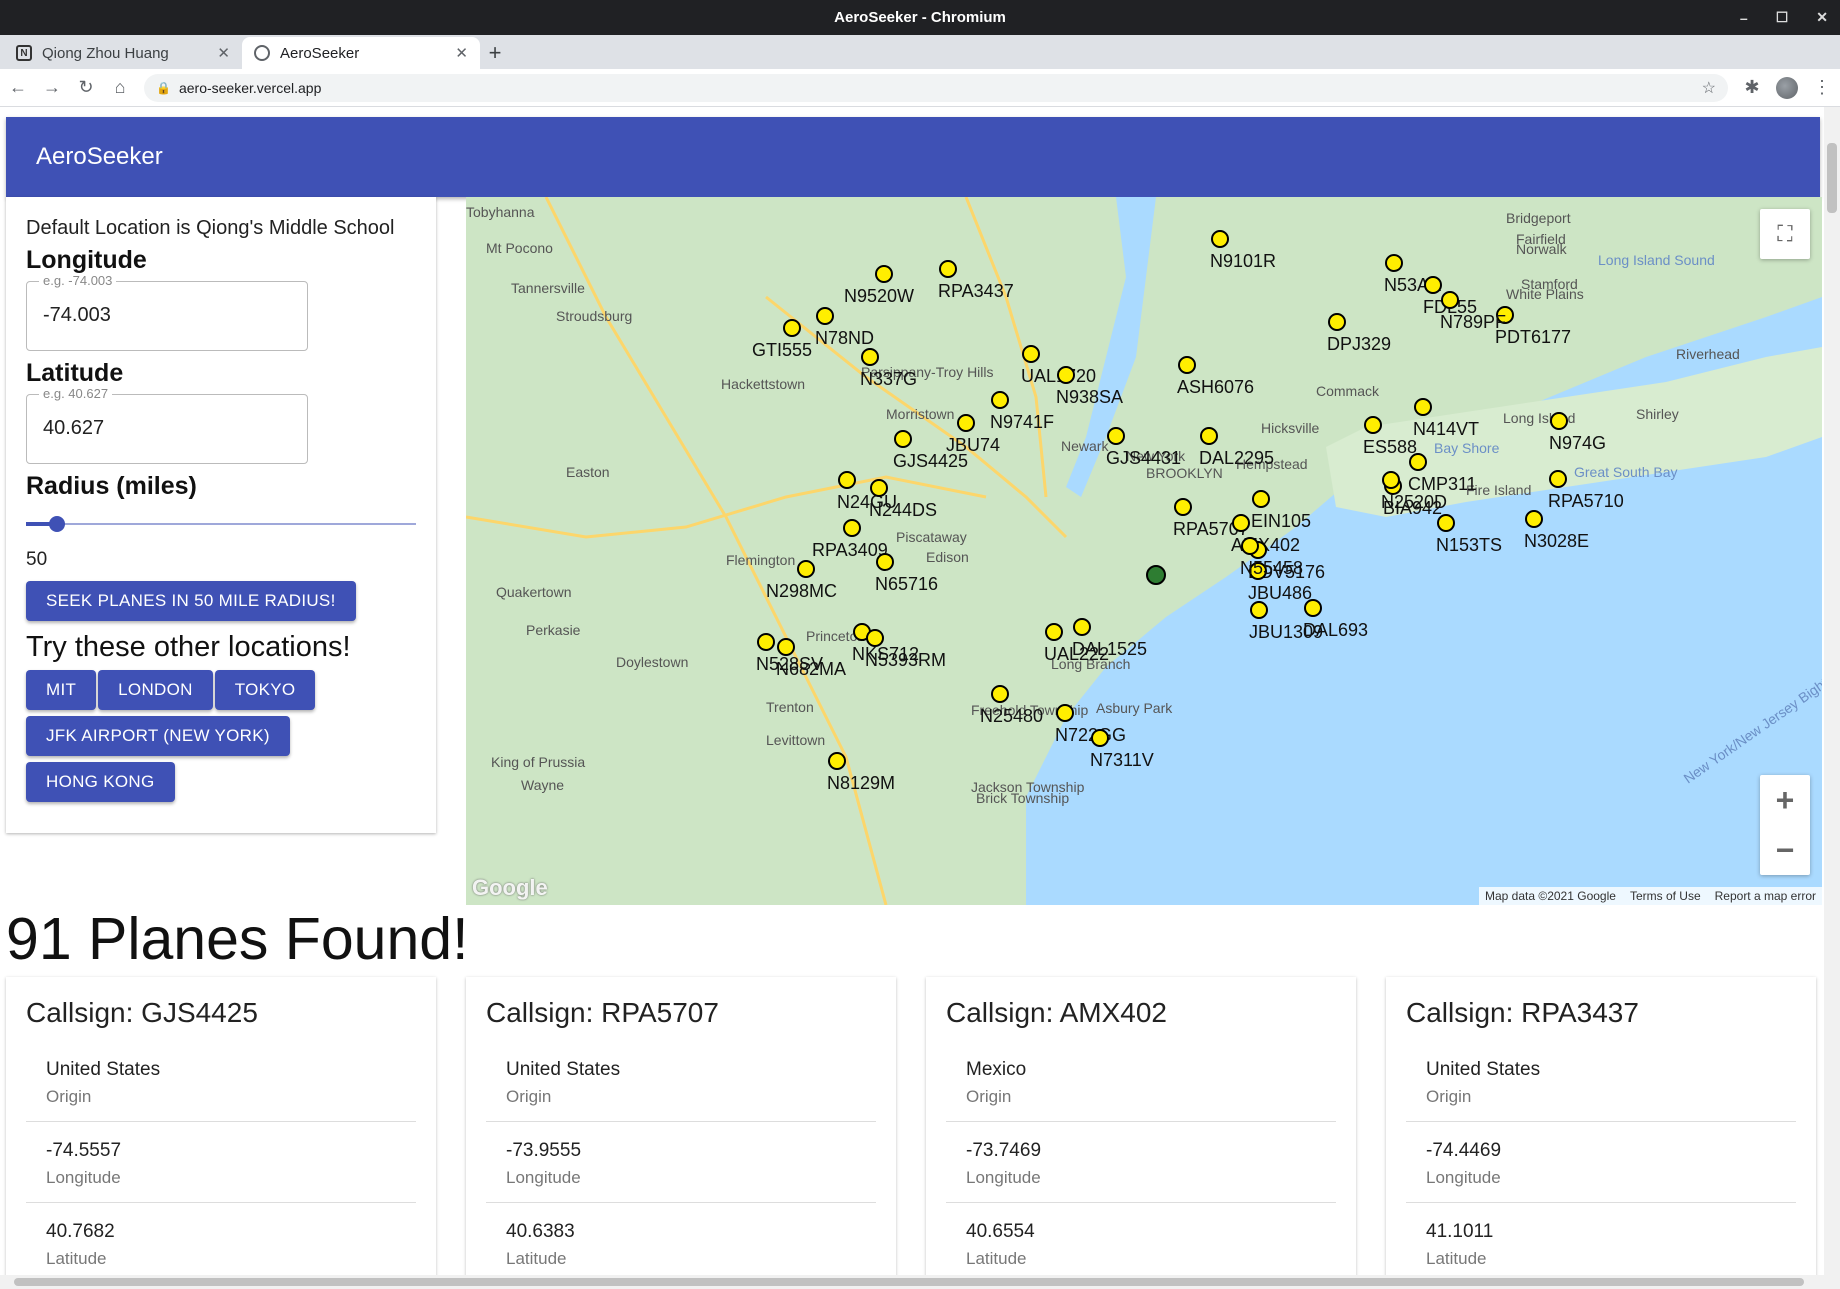 The height and width of the screenshot is (1289, 1840). What do you see at coordinates (495, 53) in the screenshot?
I see `new-tab-button: +` at bounding box center [495, 53].